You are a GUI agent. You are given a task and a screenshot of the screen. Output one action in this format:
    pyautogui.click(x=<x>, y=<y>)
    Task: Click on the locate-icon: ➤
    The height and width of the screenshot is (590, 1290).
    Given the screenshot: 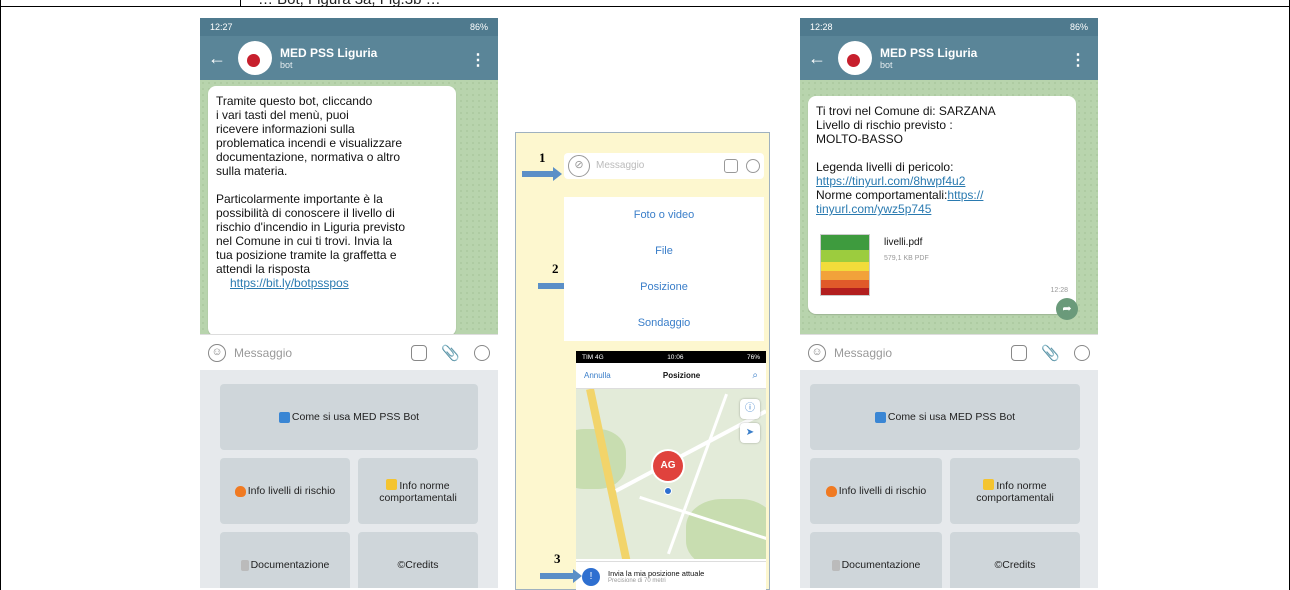 What is the action you would take?
    pyautogui.click(x=750, y=433)
    